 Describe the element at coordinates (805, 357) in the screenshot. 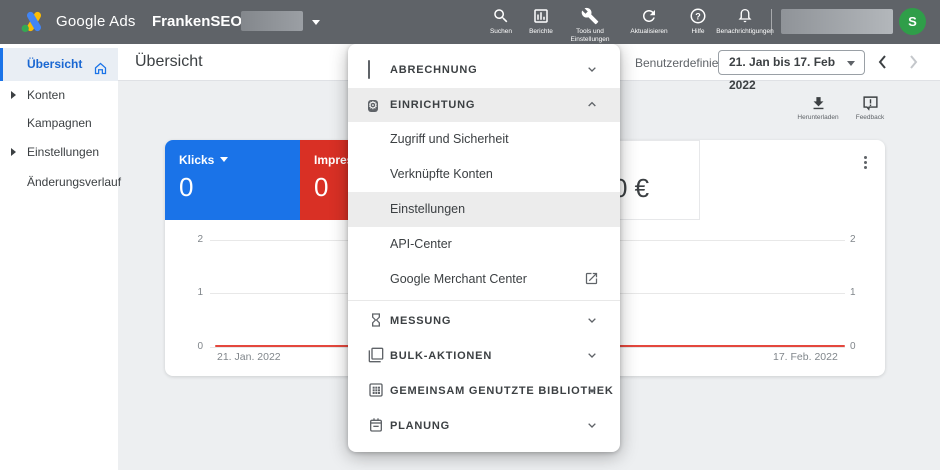

I see `x-axis-label-end: 17. Feb. 2022` at that location.